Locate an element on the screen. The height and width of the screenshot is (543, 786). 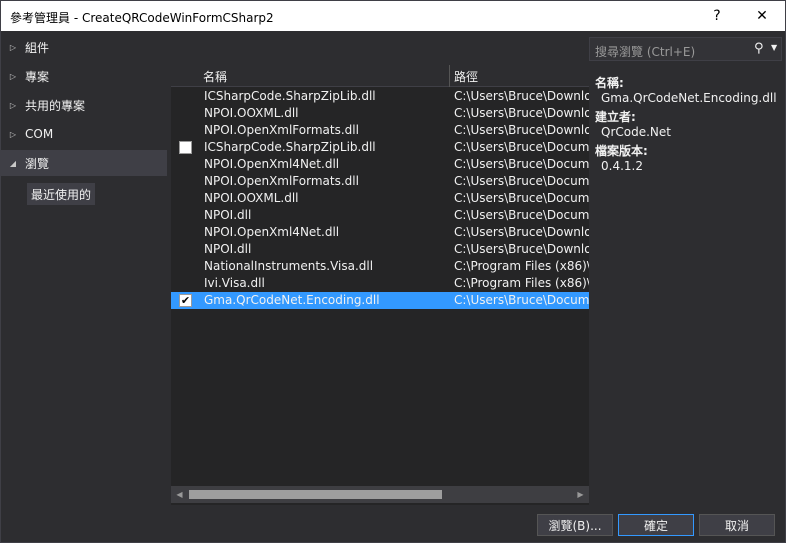
list-header: 名稱 路徑 is located at coordinates (380, 76).